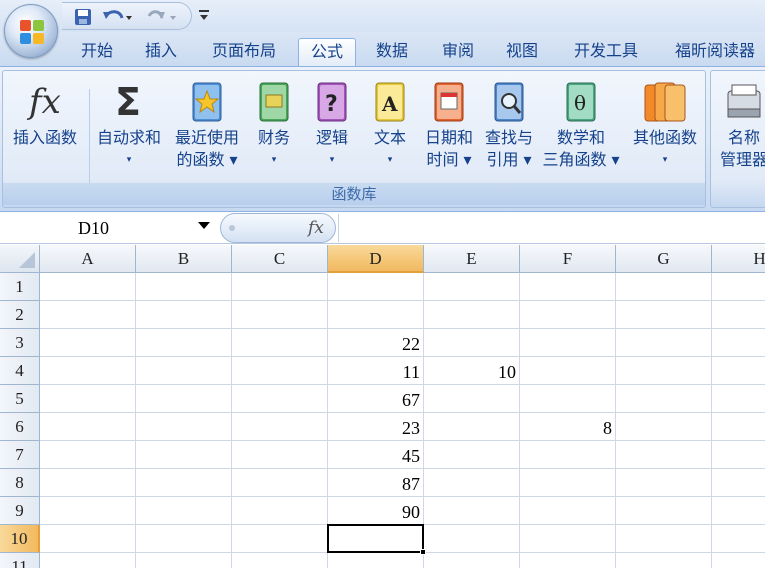  What do you see at coordinates (354, 194) in the screenshot?
I see `group-label: 函数库` at bounding box center [354, 194].